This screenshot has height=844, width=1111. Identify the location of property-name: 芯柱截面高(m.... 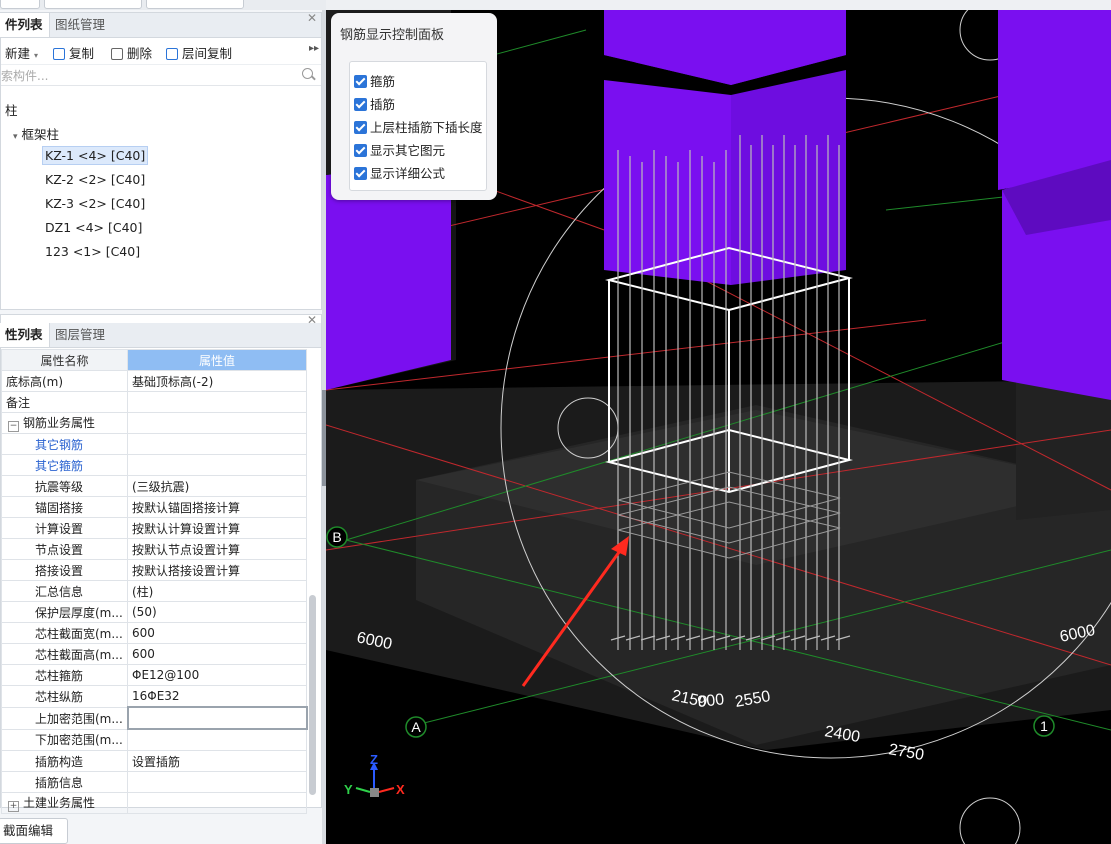
(79, 654).